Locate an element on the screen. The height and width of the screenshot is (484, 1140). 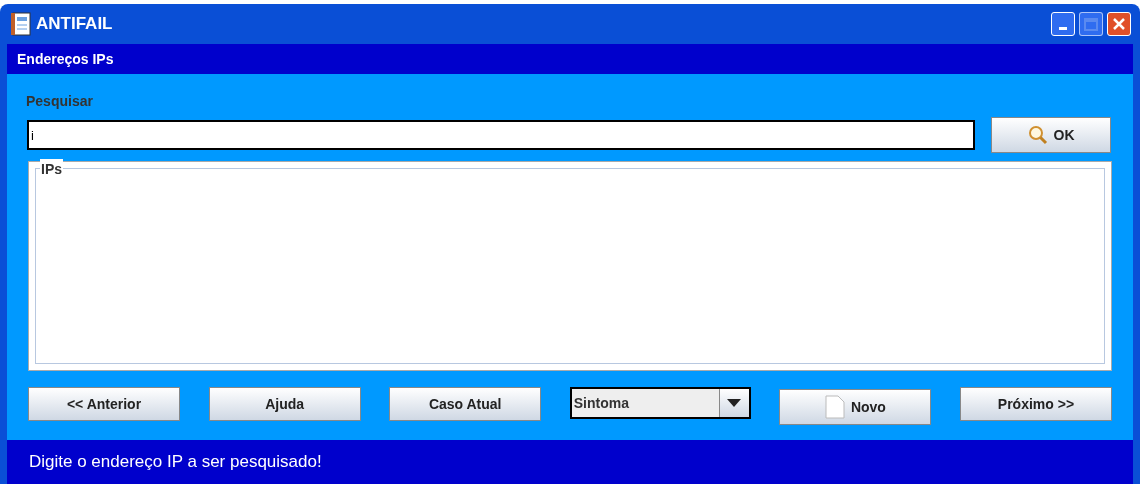
action-button: << Anterior is located at coordinates (104, 404).